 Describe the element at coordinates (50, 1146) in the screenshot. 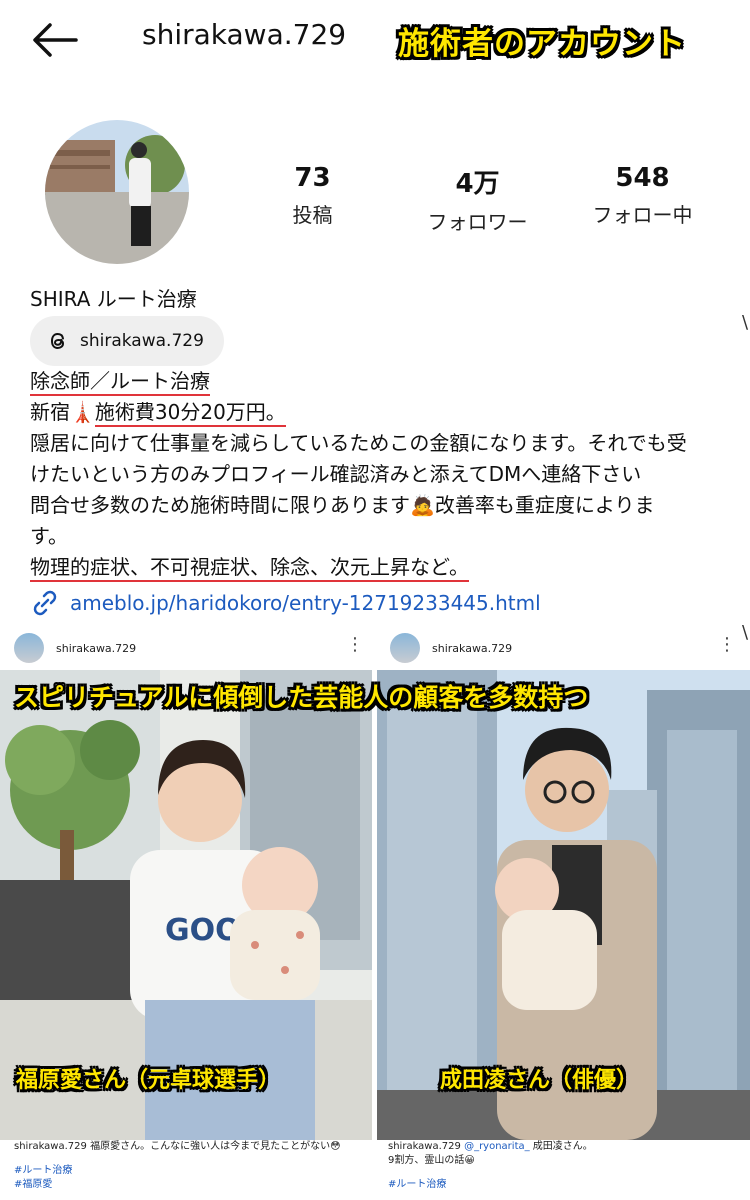

I see `caption-user-left: shirakawa.729` at that location.